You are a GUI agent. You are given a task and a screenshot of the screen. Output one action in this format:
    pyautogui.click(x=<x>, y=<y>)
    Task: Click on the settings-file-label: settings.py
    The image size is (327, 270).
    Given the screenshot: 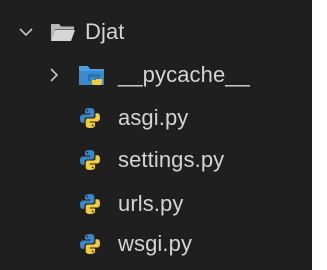 What is the action you would take?
    pyautogui.click(x=171, y=159)
    